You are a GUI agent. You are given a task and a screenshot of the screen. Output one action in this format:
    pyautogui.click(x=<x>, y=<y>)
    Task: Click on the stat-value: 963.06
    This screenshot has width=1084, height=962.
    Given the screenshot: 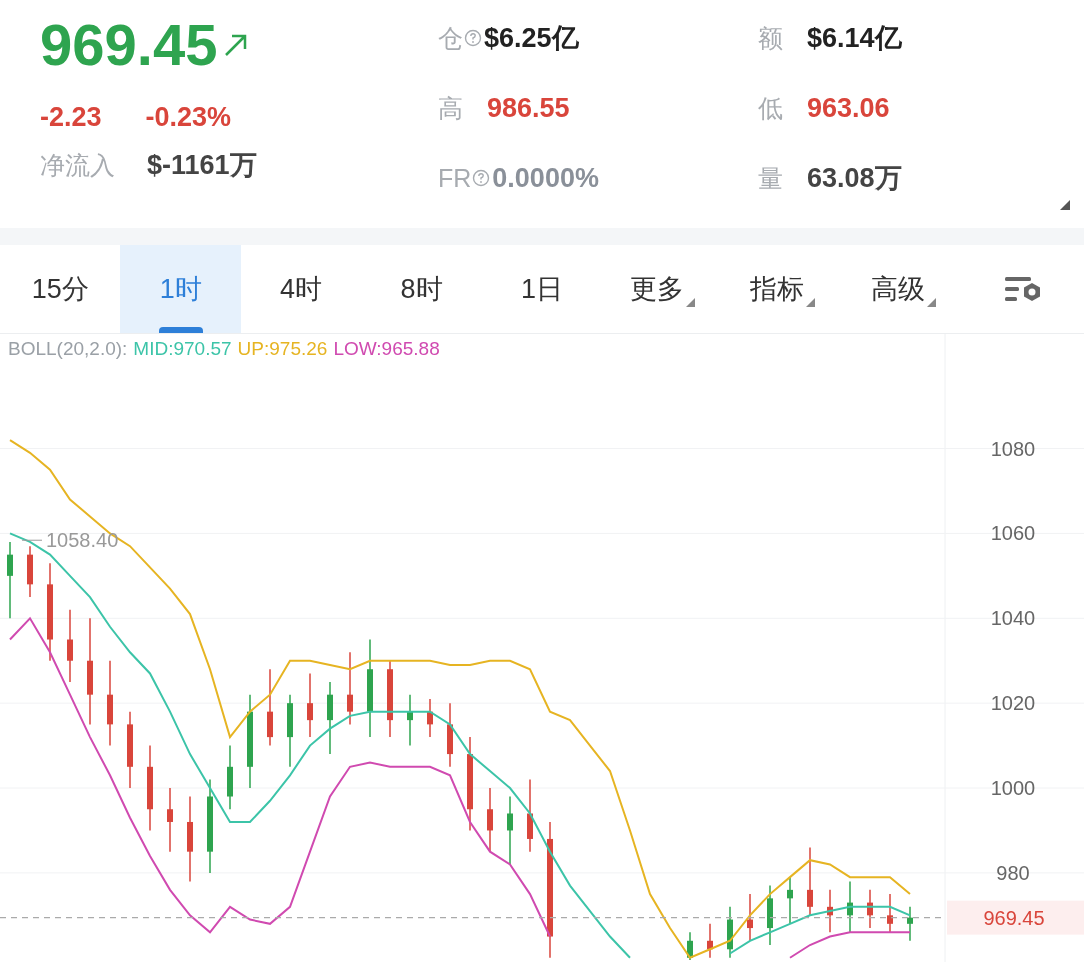 What is the action you would take?
    pyautogui.click(x=848, y=108)
    